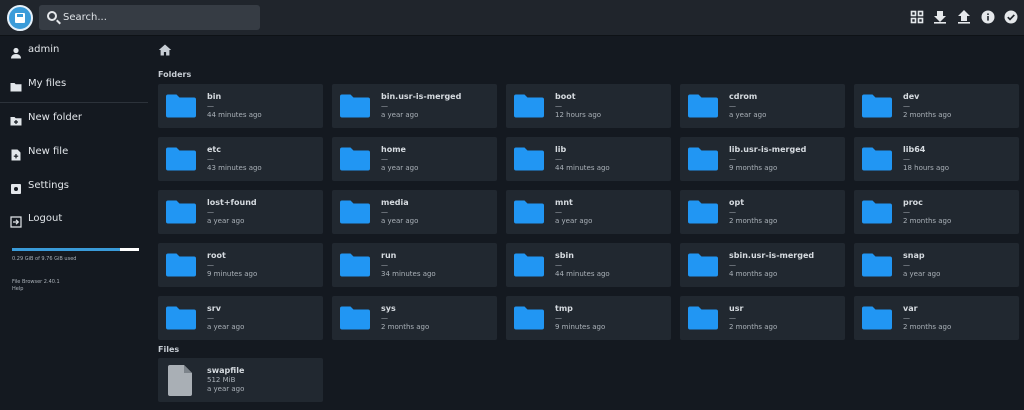 This screenshot has width=1024, height=410. What do you see at coordinates (936, 265) in the screenshot?
I see `item-tile: snap — a year ago` at bounding box center [936, 265].